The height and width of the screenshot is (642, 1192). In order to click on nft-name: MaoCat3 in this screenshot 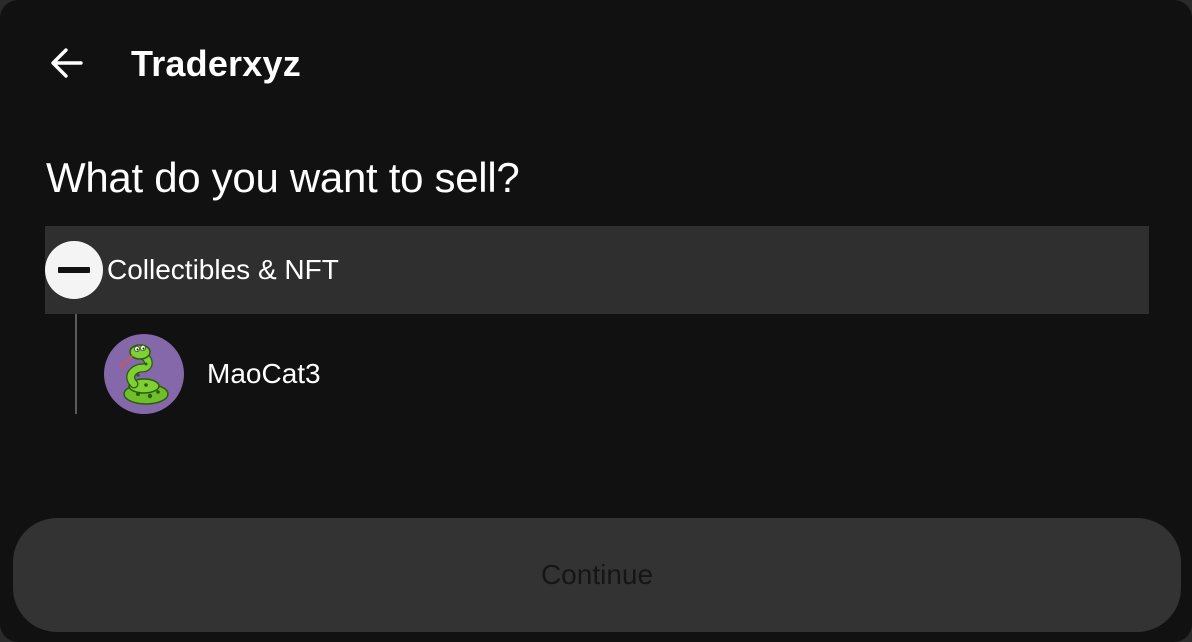, I will do `click(264, 373)`.